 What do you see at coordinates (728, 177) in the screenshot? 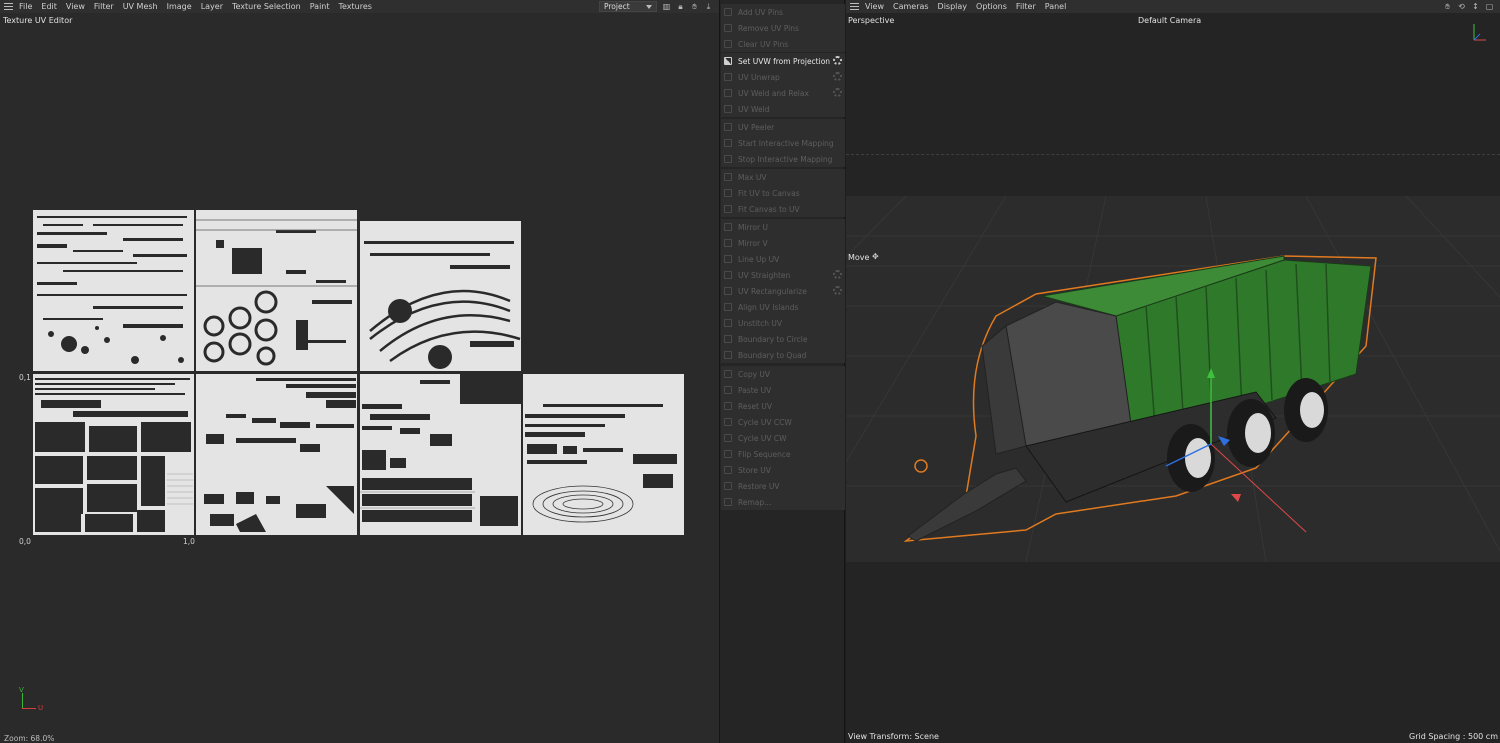
I see `max-uv-icon` at bounding box center [728, 177].